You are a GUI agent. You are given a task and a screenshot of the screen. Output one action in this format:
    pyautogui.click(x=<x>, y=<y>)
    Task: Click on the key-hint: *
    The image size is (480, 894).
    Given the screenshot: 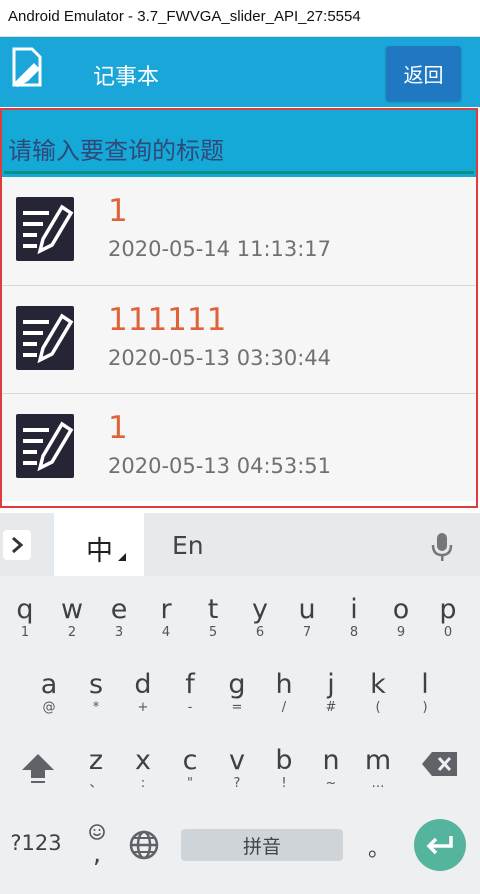 What is the action you would take?
    pyautogui.click(x=96, y=707)
    